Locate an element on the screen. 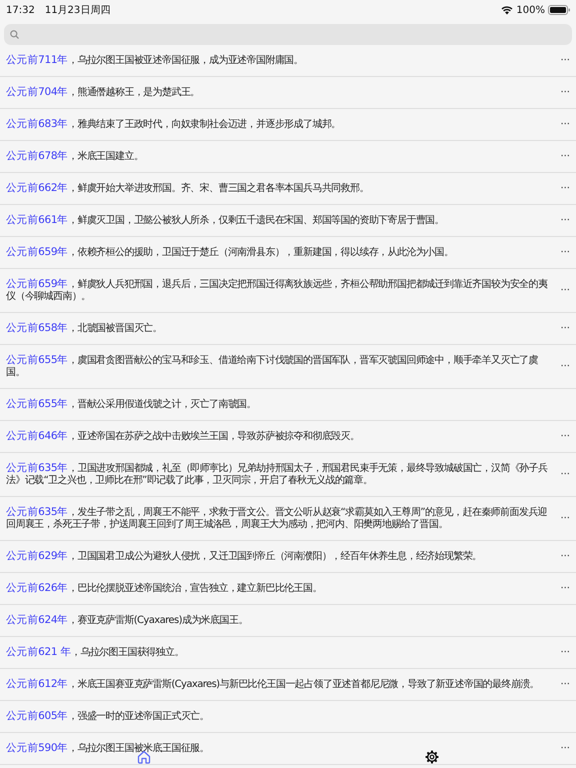 The width and height of the screenshot is (576, 768). event-text: 公元前658年，北虢国被晋国灭亡。 is located at coordinates (84, 328).